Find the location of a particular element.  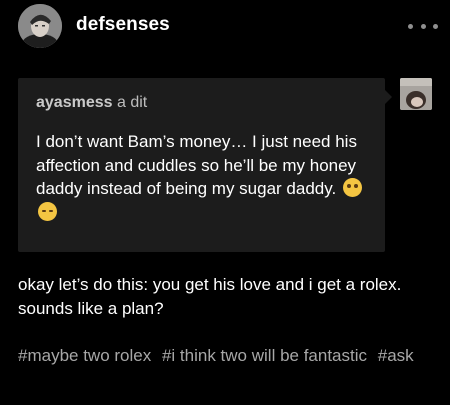

avatar is located at coordinates (40, 26).